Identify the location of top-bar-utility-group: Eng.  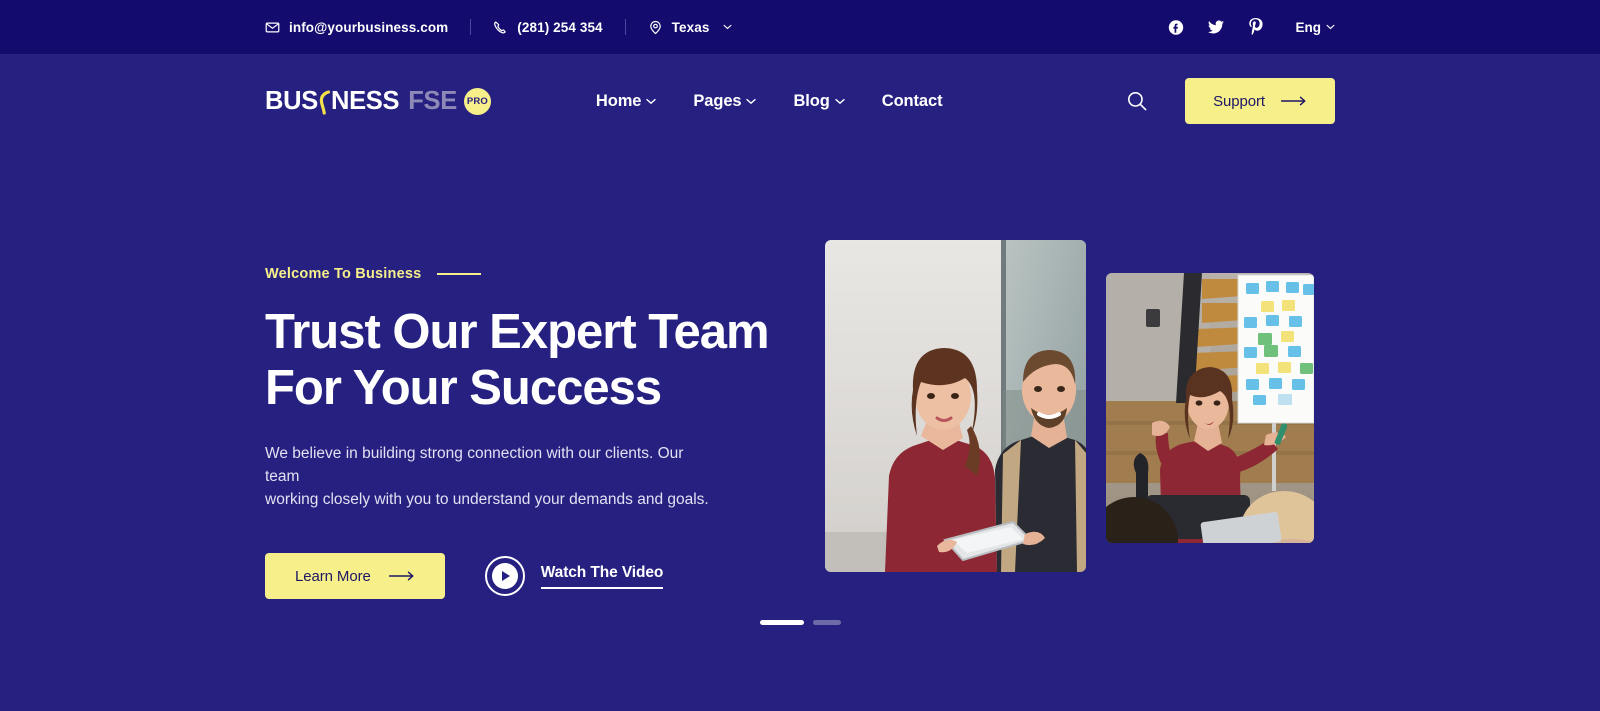
(1252, 27).